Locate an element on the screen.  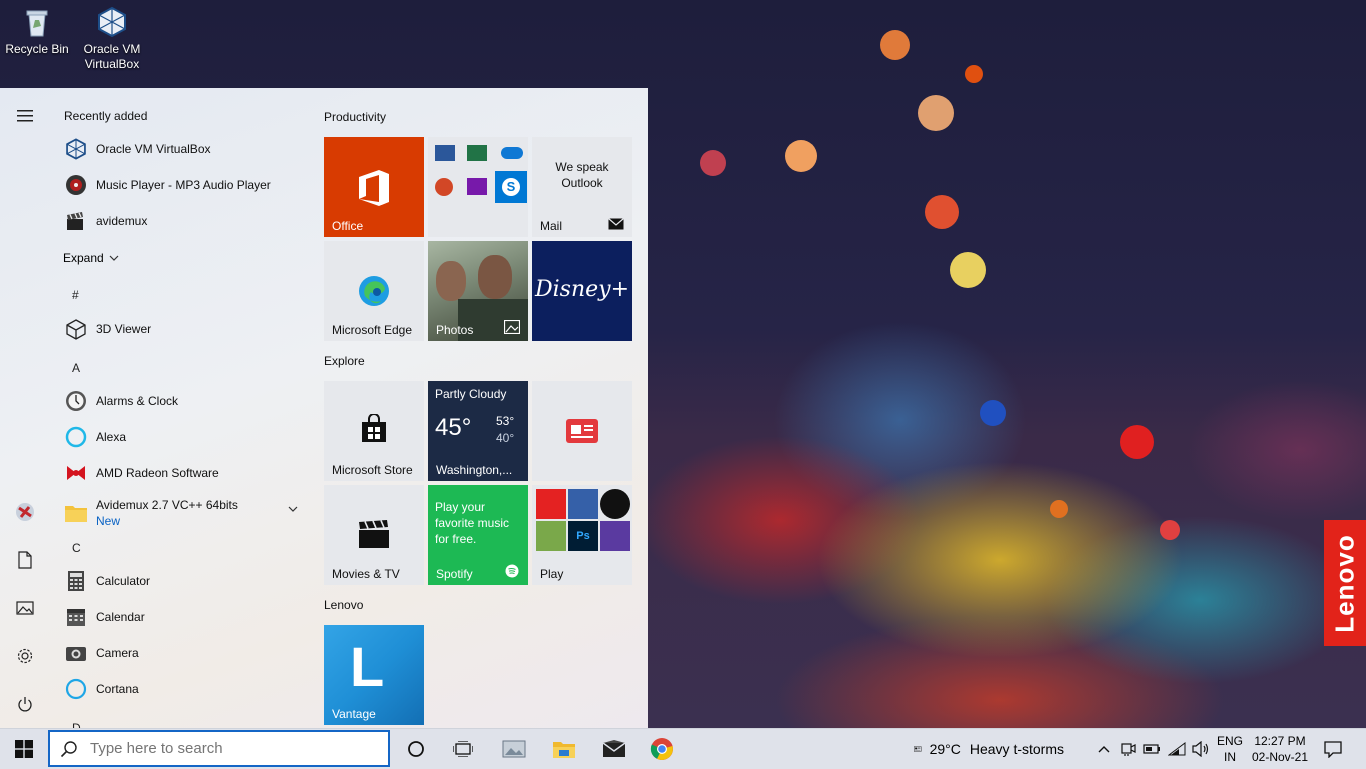
onenote-icon is located at coordinates (477, 186).